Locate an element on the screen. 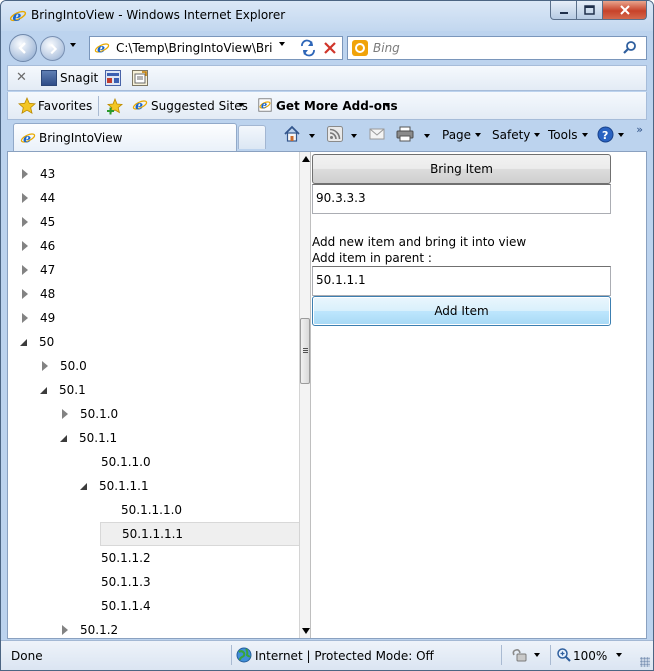 This screenshot has width=654, height=671. scroll-up-arrow-icon is located at coordinates (306, 159).